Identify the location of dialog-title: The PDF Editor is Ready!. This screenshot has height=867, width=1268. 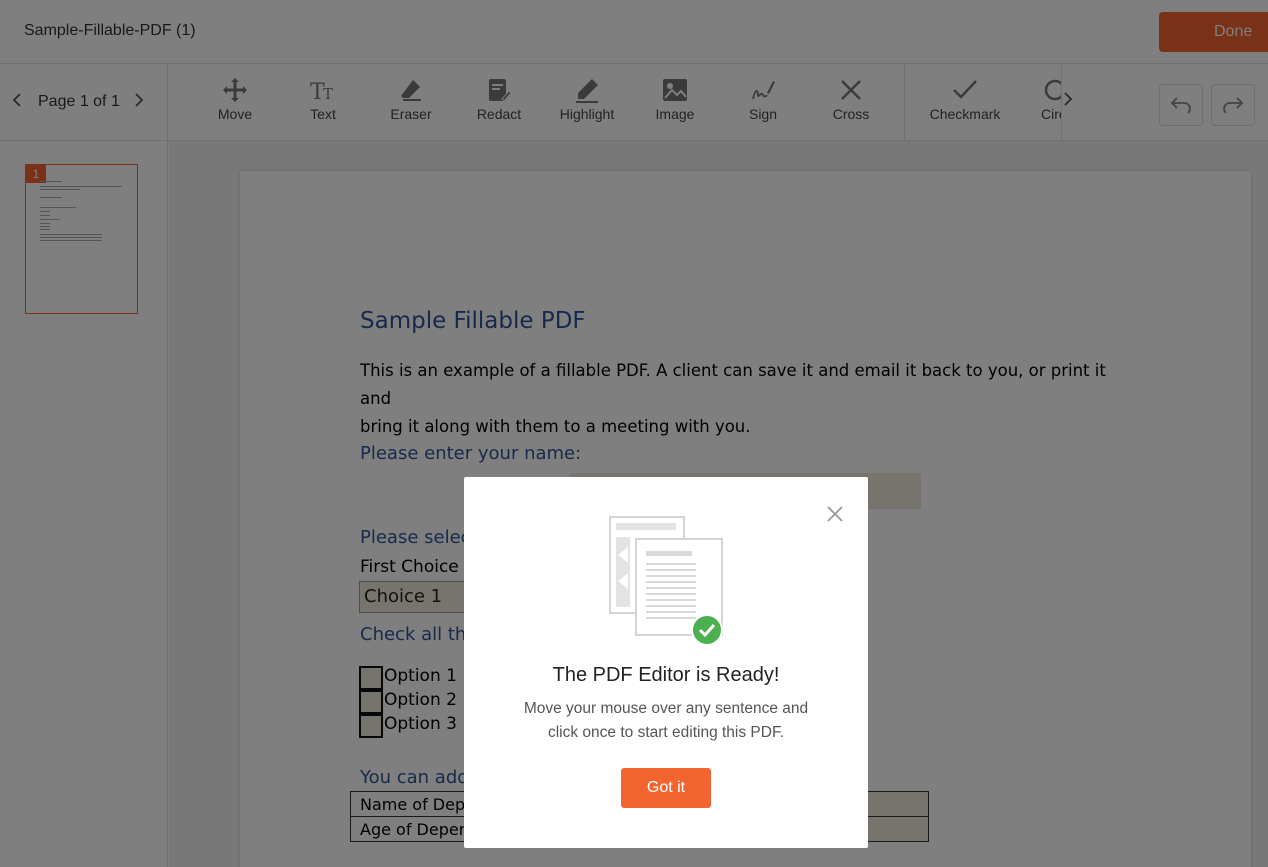
(666, 675).